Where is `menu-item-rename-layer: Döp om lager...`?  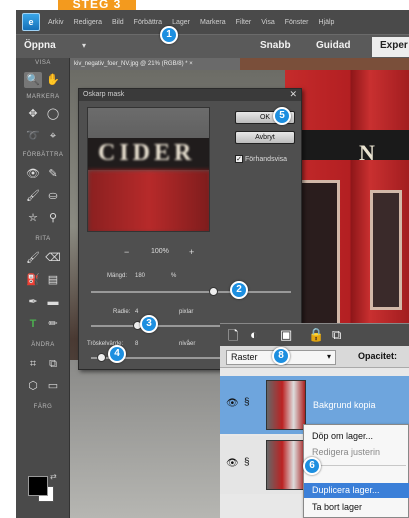 menu-item-rename-layer: Döp om lager... is located at coordinates (356, 436).